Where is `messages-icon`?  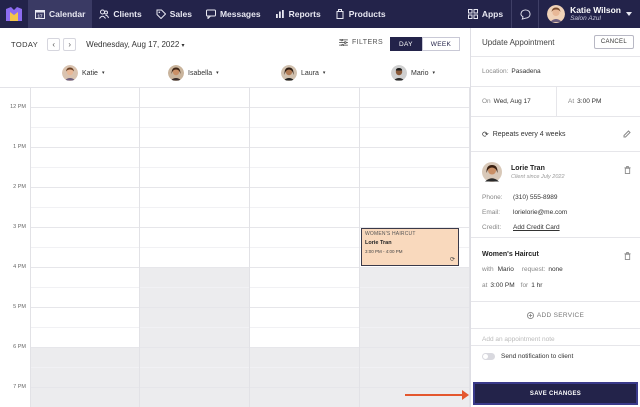 messages-icon is located at coordinates (210, 14).